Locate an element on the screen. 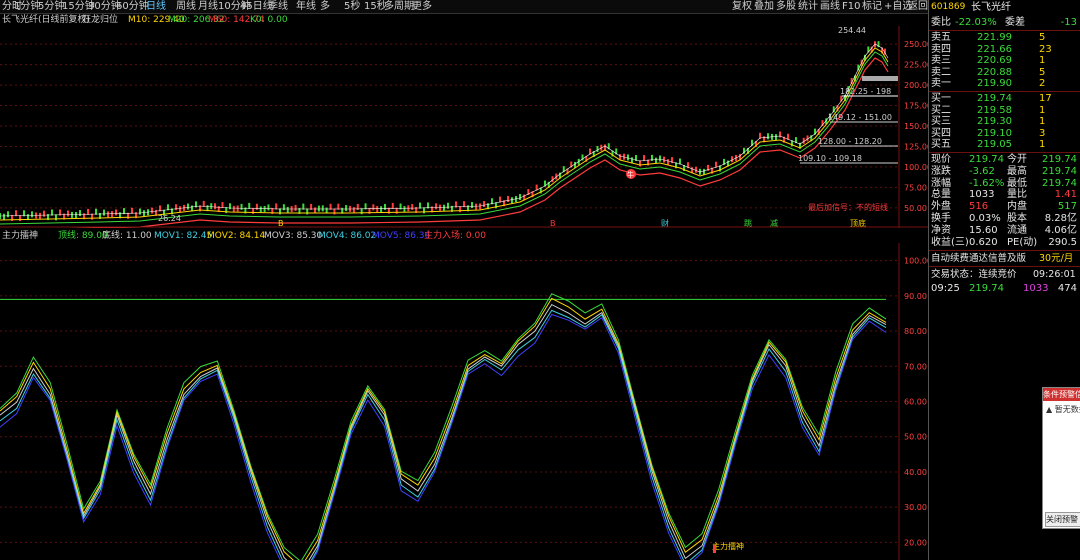  bid-label: 买一 is located at coordinates (941, 98).